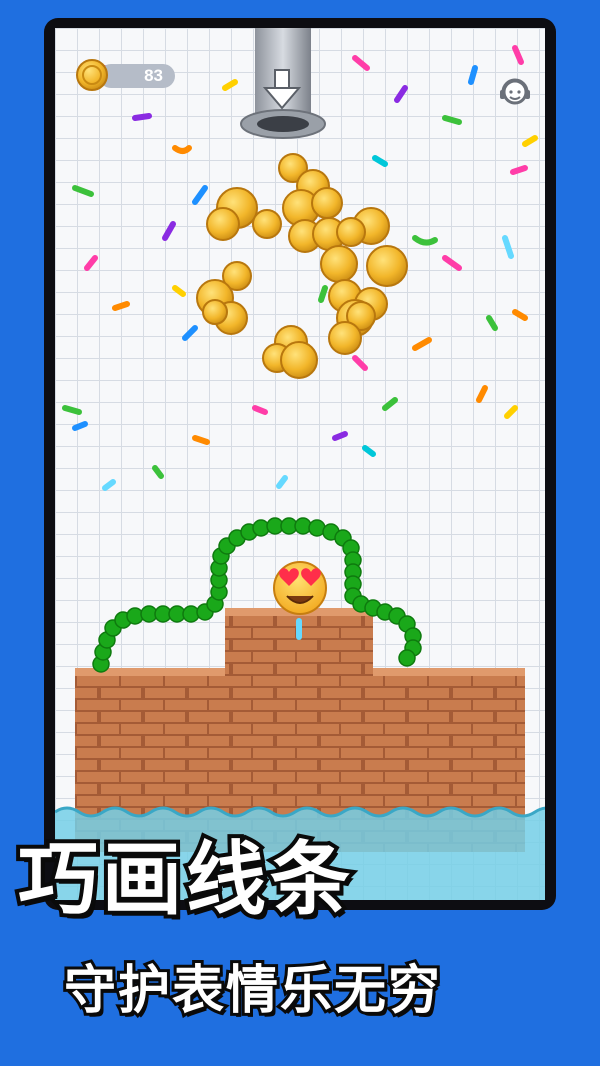 The width and height of the screenshot is (600, 1066). I want to click on promo-subline: 守护表情乐无穷, so click(252, 991).